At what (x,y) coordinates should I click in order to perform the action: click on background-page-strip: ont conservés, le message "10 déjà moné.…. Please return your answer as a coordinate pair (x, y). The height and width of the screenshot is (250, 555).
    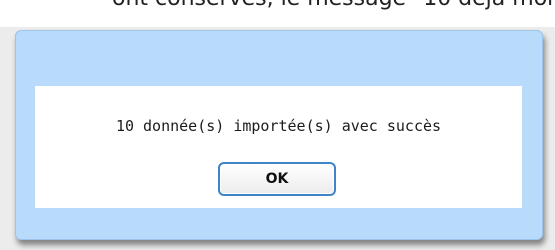
    Looking at the image, I should click on (277, 13).